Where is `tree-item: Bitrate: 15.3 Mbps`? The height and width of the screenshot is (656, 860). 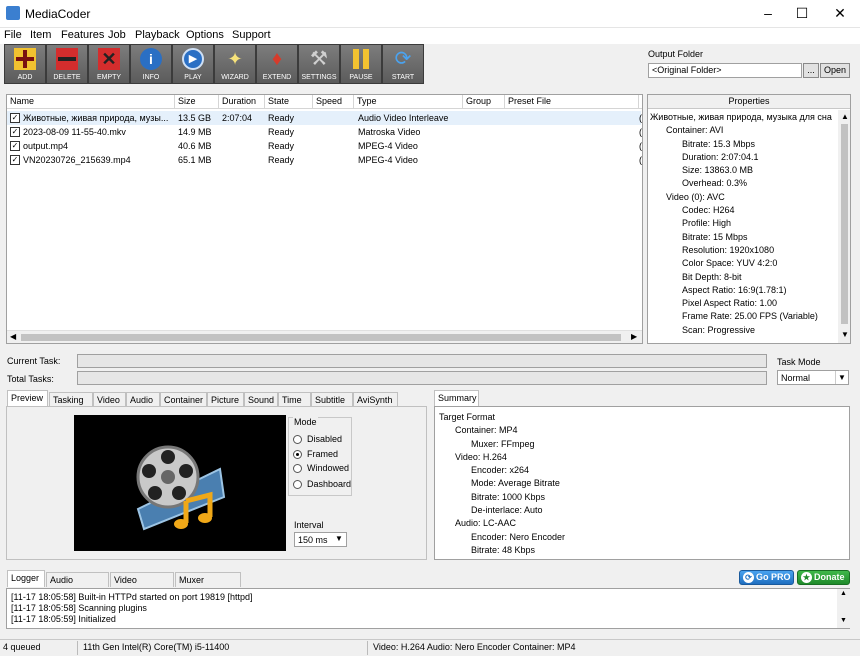
tree-item: Bitrate: 15.3 Mbps is located at coordinates (745, 144).